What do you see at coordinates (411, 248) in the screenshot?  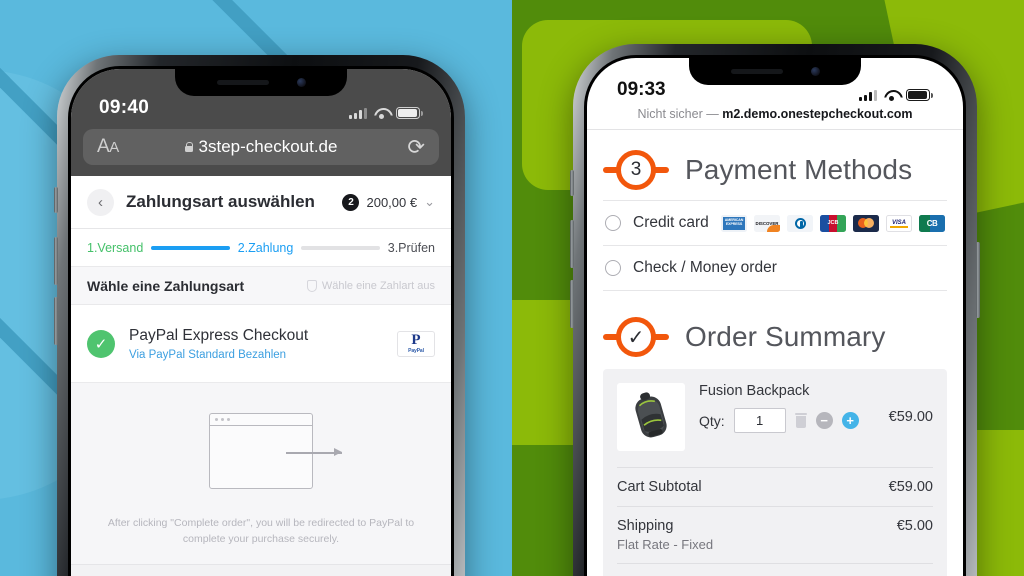 I see `step-3-review: 3.Prüfen` at bounding box center [411, 248].